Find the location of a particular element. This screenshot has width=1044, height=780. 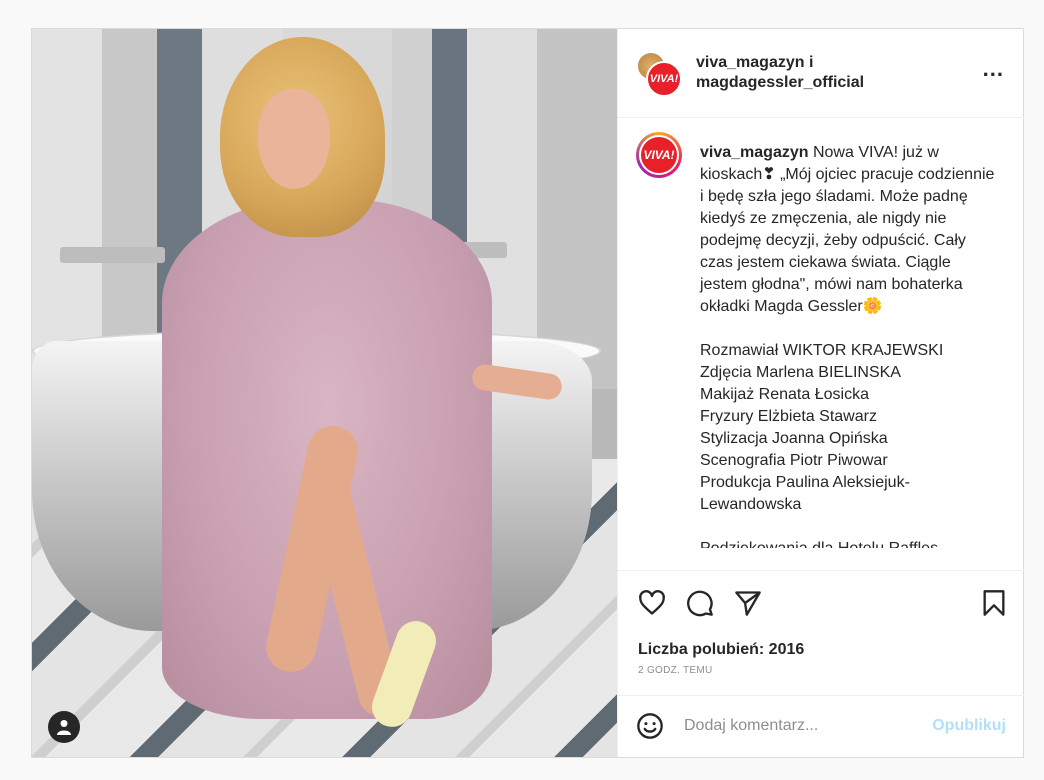

credit-line: Stylizacja Joanna Opińska is located at coordinates (794, 438).